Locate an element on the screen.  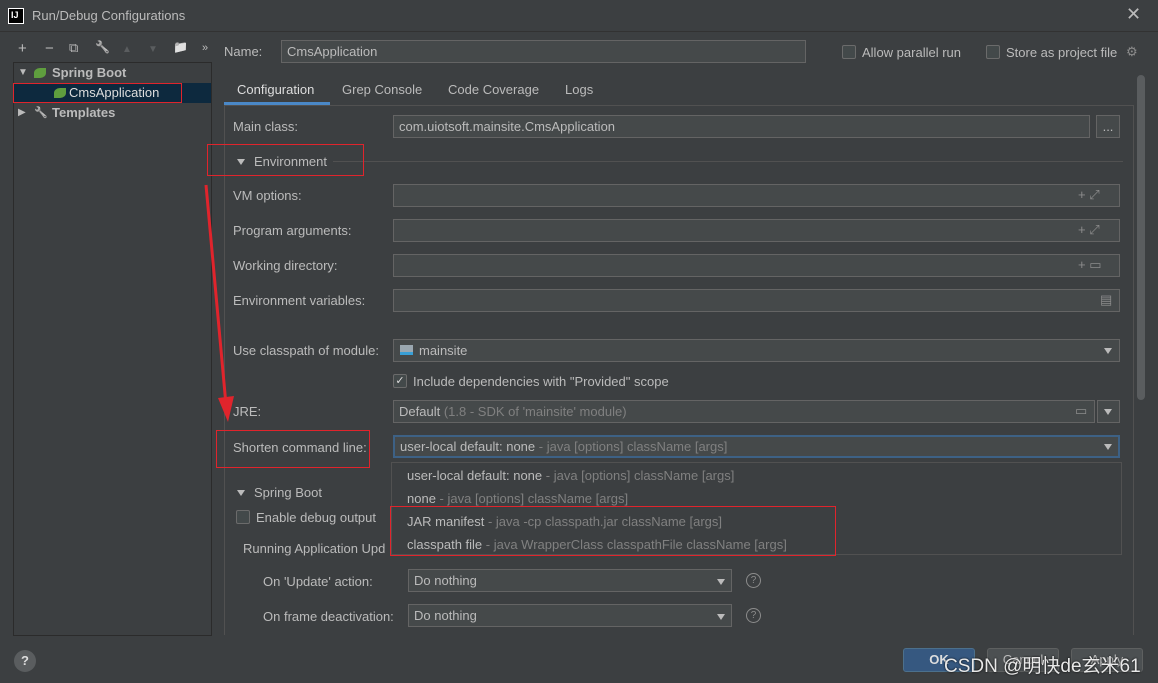
name-input: CmsApplication is located at coordinates (543, 51).